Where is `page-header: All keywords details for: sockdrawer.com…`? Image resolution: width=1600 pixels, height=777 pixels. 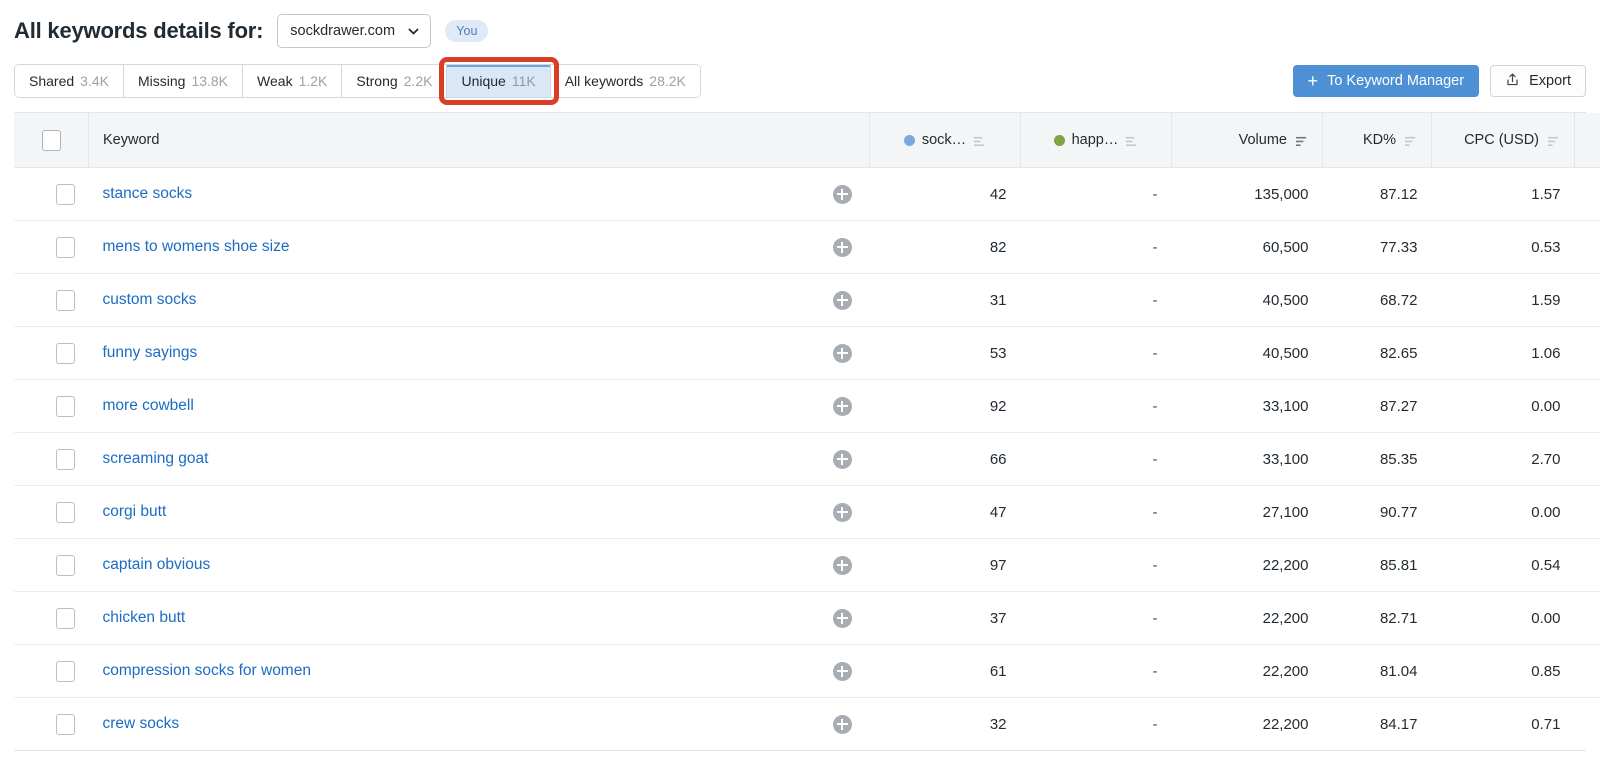
page-header: All keywords details for: sockdrawer.com… is located at coordinates (800, 26).